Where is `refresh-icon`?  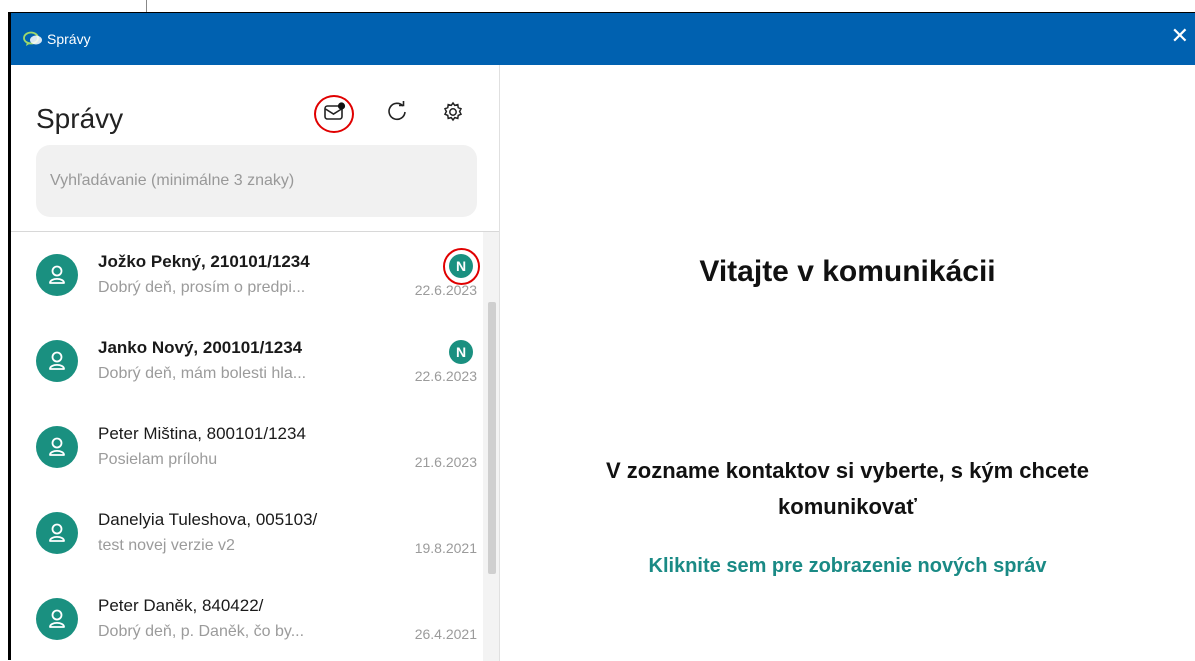 refresh-icon is located at coordinates (397, 112).